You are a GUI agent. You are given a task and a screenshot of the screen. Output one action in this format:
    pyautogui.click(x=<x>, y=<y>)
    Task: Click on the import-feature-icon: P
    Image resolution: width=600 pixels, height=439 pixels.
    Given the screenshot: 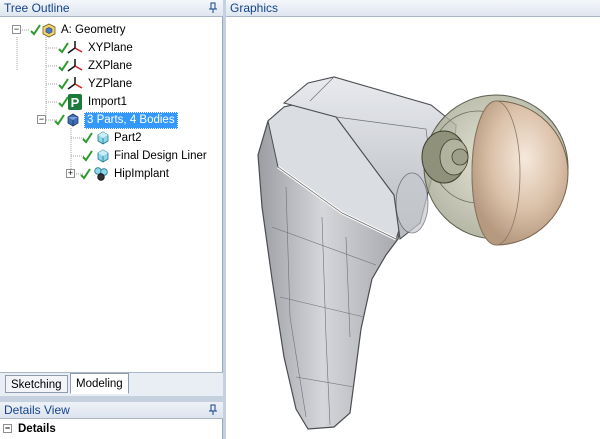 What is the action you would take?
    pyautogui.click(x=75, y=102)
    